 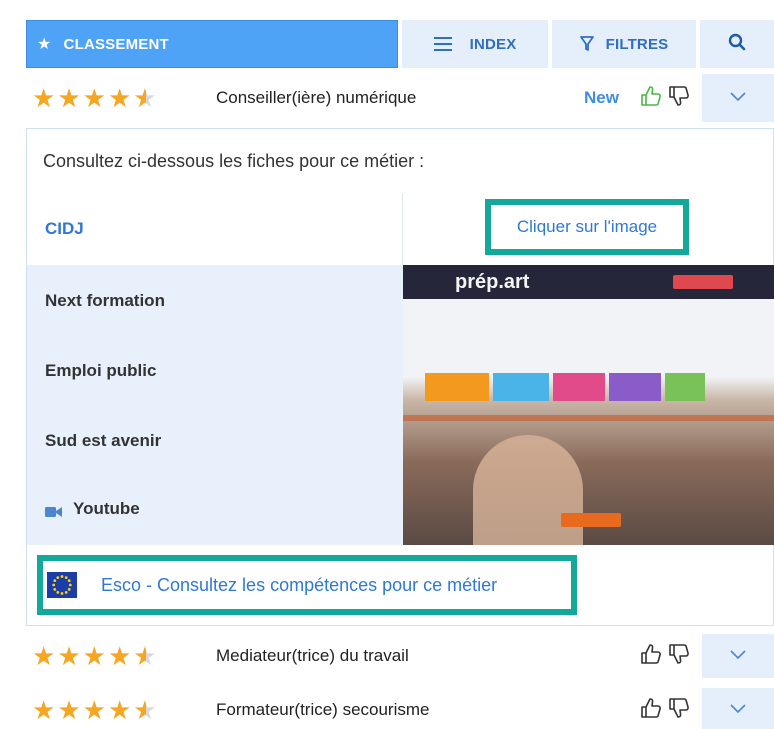 I want to click on job-row: ★ ★ ★ ★ ★ Mediateur(trice) du travail, so click(x=400, y=656).